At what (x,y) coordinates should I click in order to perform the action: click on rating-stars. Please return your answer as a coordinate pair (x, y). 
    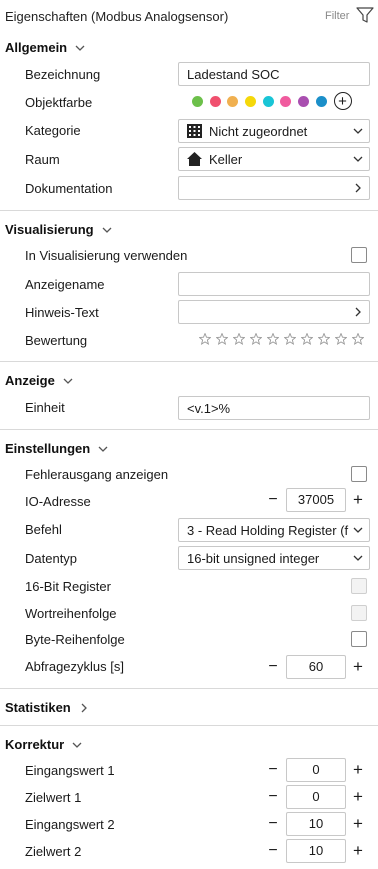
    Looking at the image, I should click on (284, 339).